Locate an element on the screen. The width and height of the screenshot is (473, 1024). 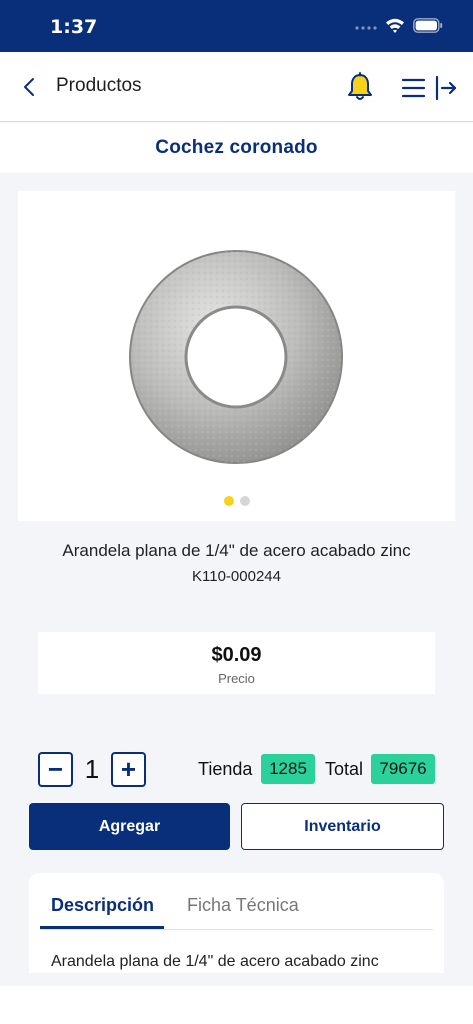
total-stock-badge: 79676 is located at coordinates (403, 769).